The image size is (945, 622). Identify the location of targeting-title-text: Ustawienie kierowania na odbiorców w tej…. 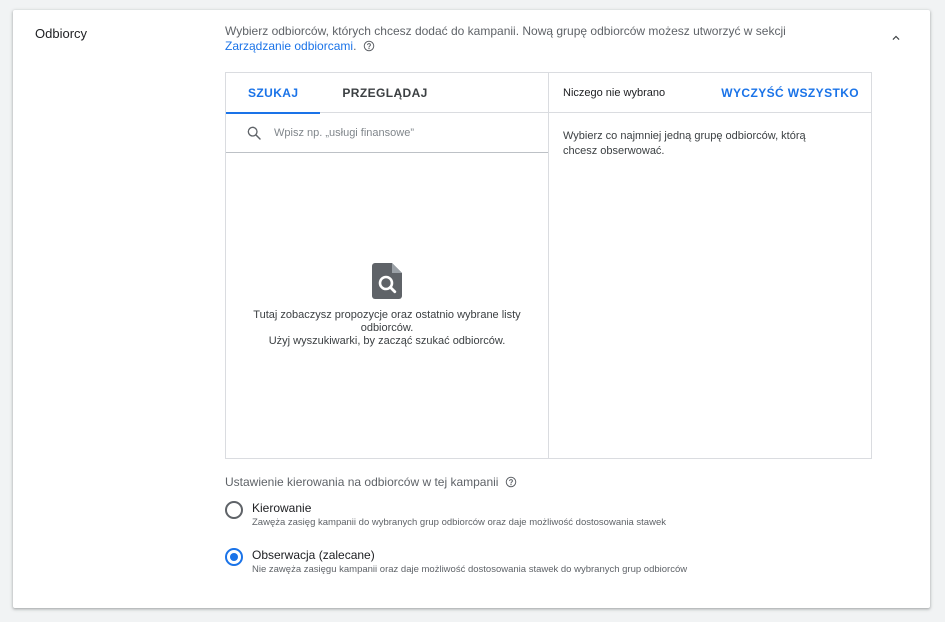
(362, 482).